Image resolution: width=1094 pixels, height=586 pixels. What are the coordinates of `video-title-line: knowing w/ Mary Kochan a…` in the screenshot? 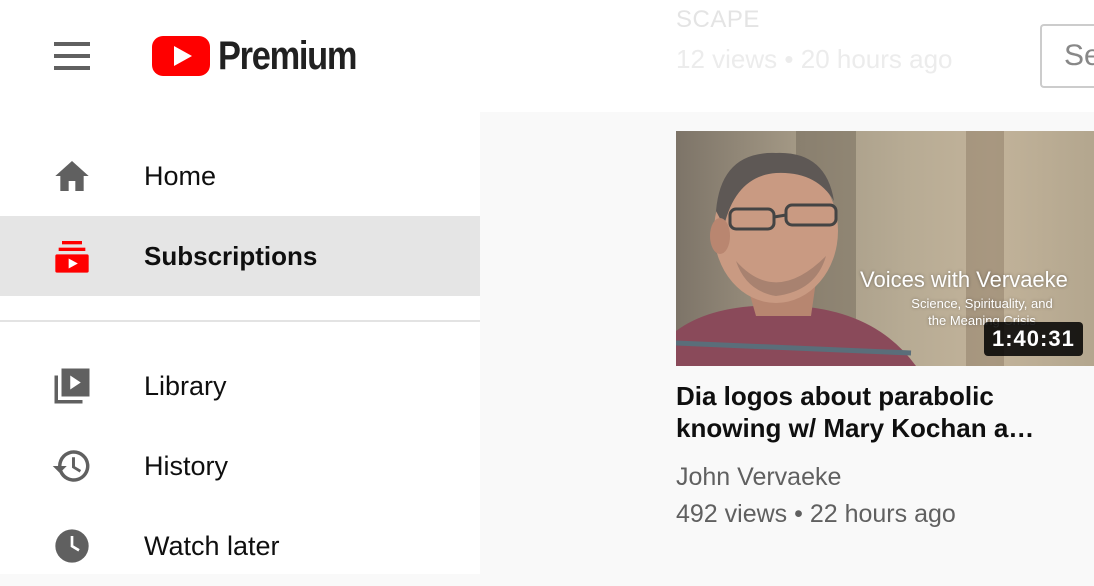 It's located at (855, 428).